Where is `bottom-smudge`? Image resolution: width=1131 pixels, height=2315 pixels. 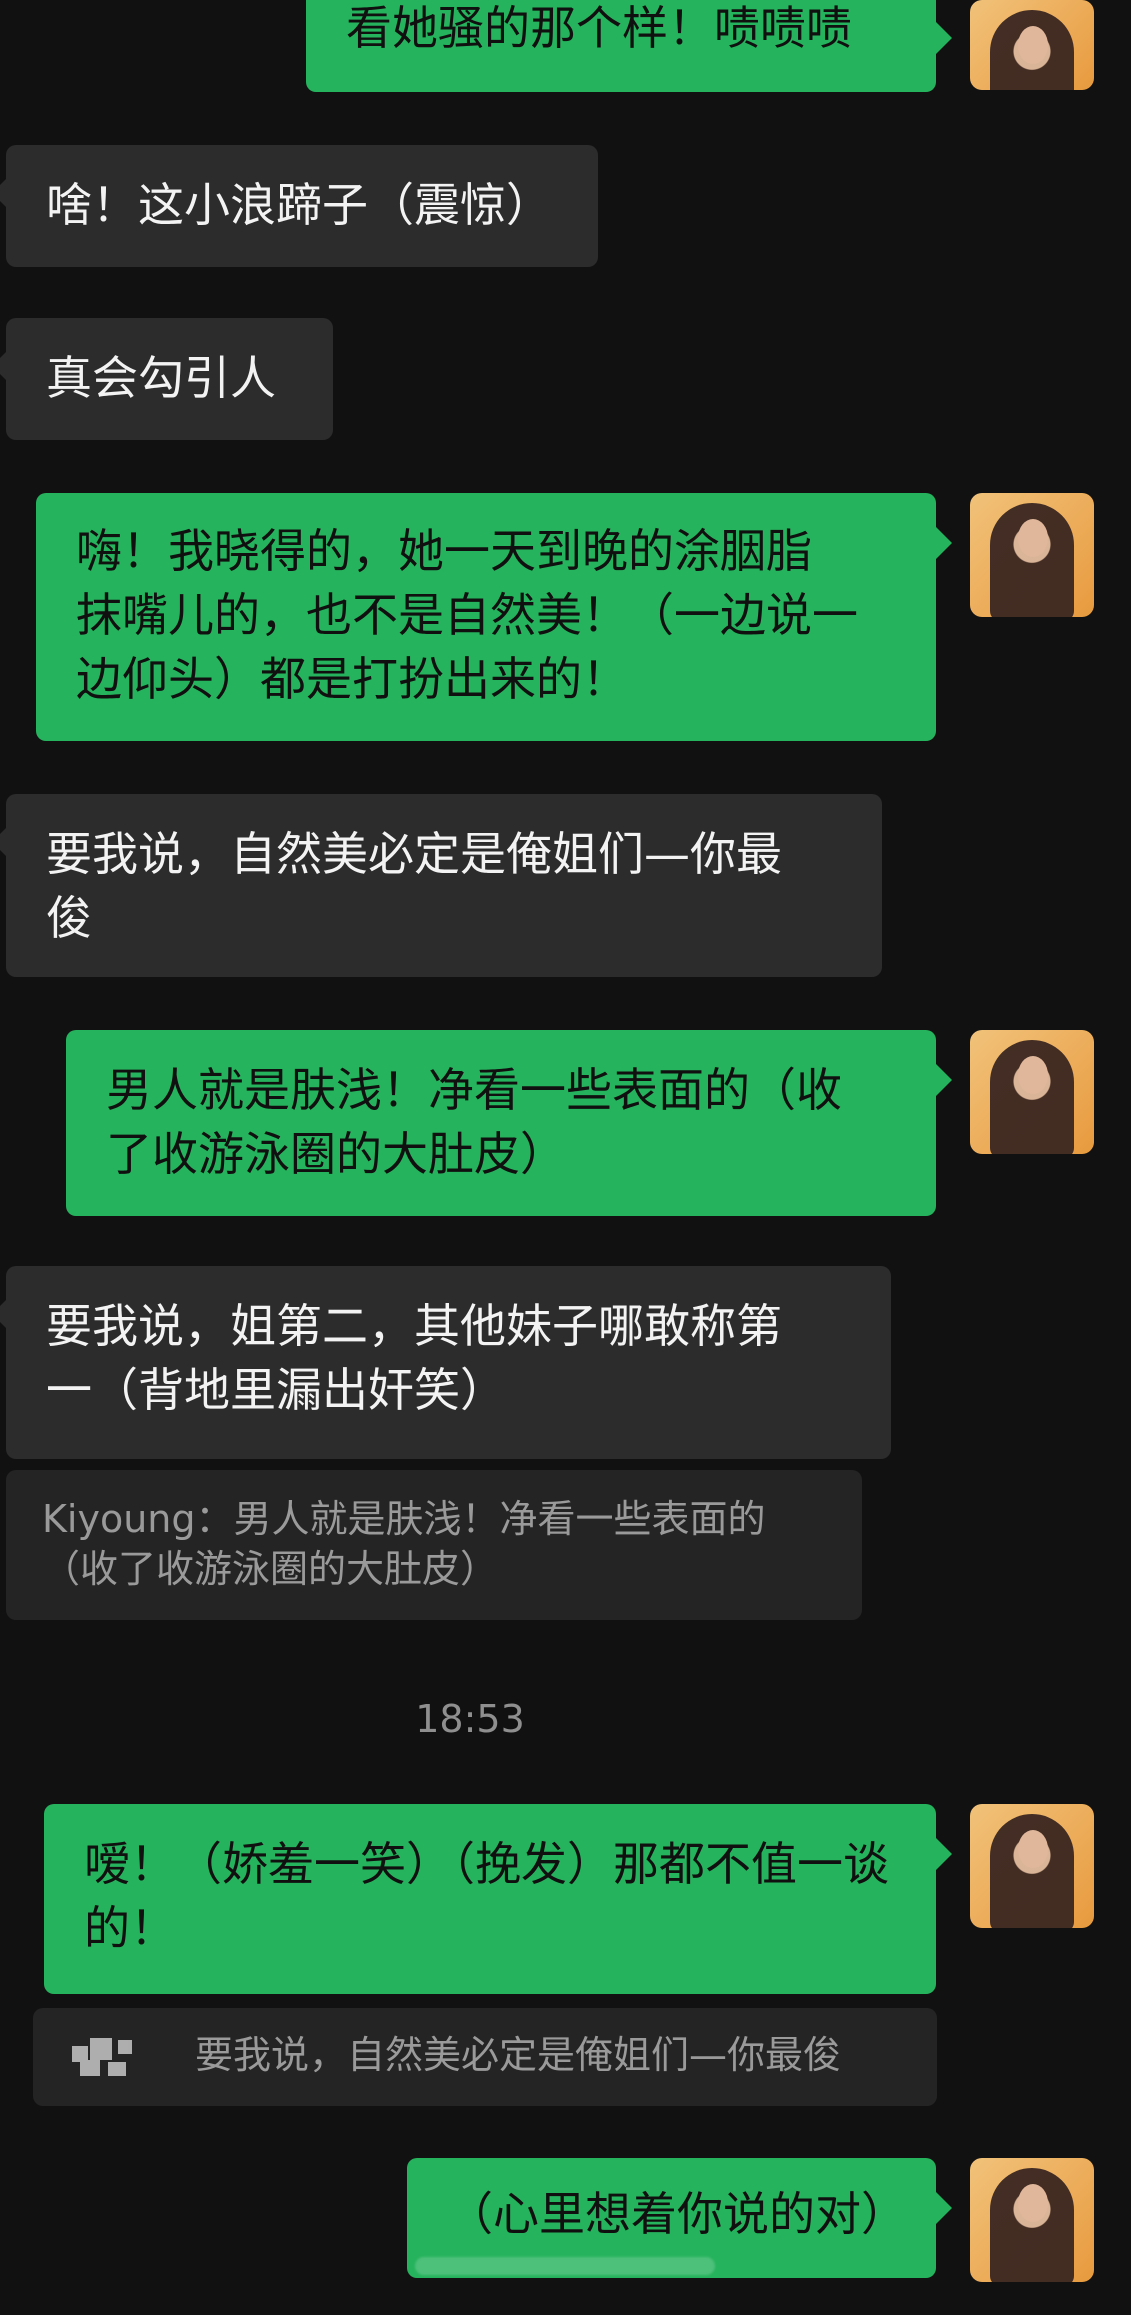 bottom-smudge is located at coordinates (565, 2266).